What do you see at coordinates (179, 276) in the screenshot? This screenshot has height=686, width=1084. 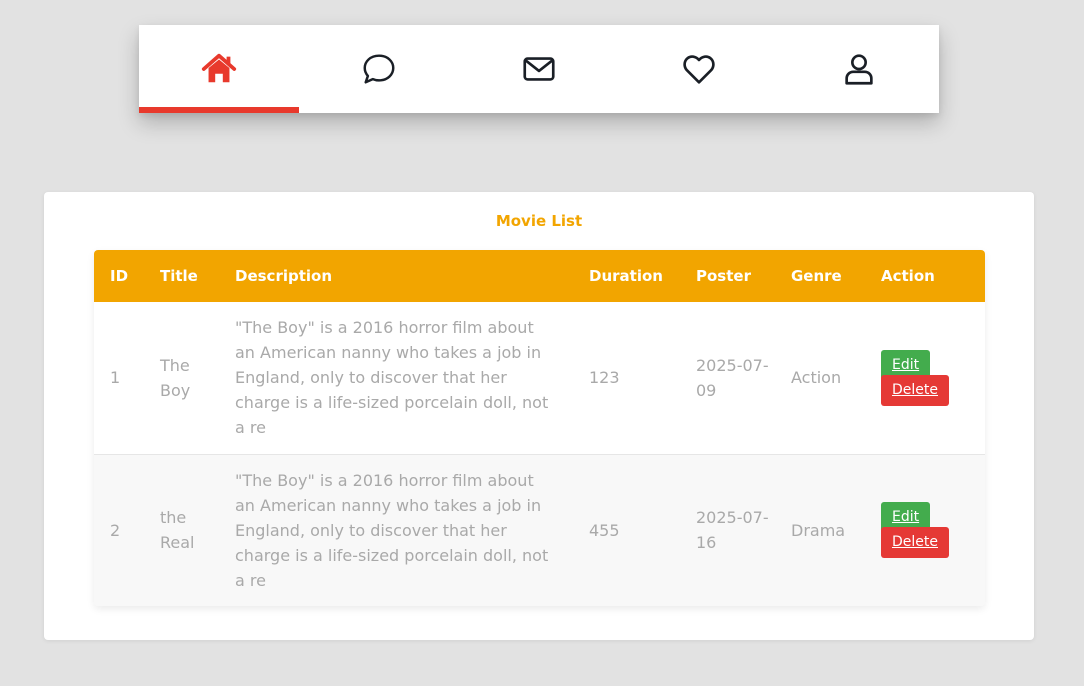 I see `column-header-title: Title` at bounding box center [179, 276].